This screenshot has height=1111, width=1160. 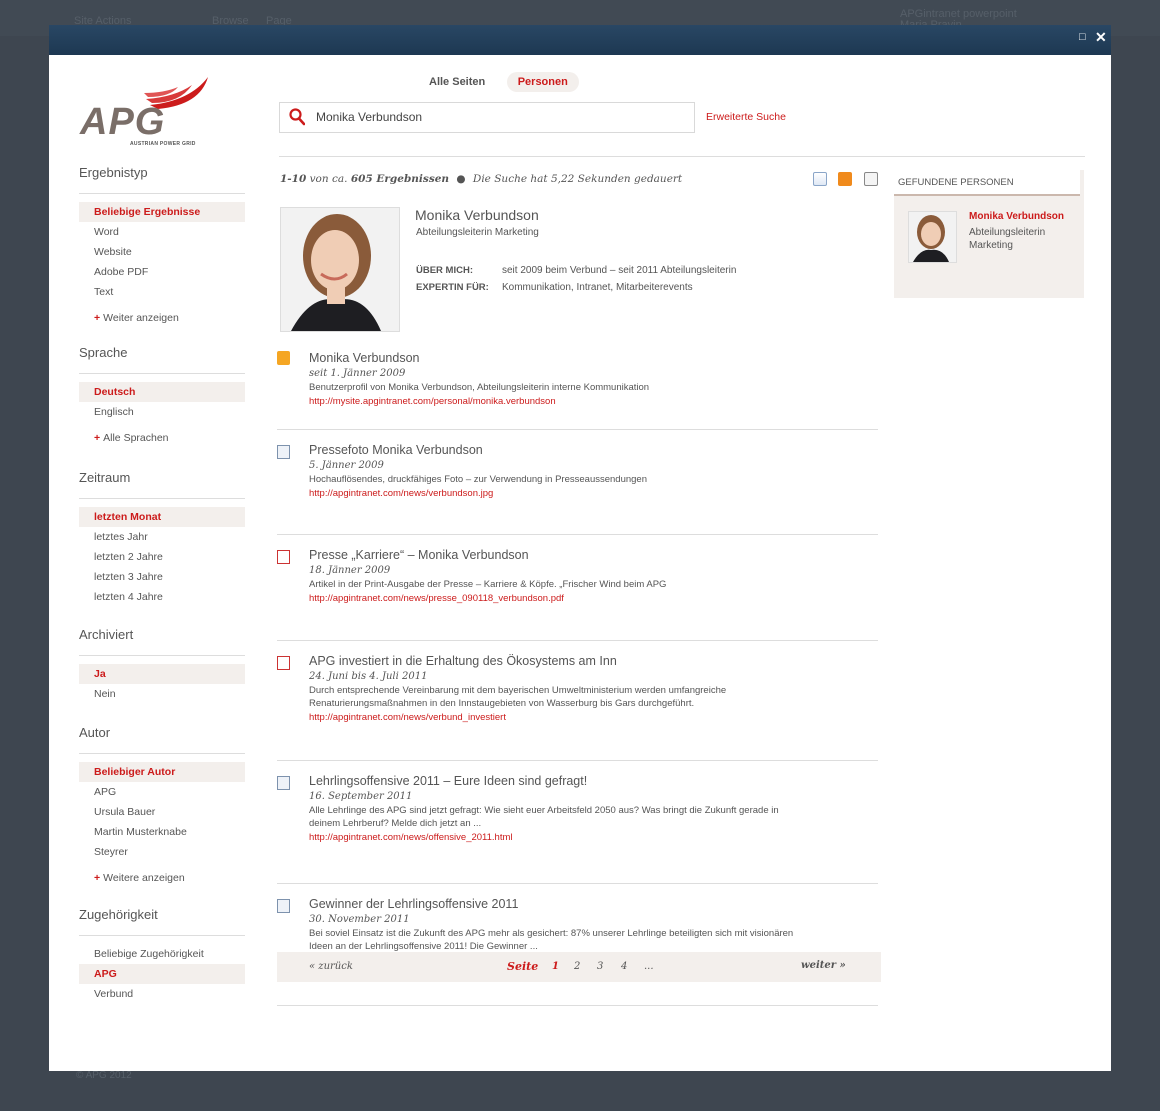 I want to click on facet-title: Zeitraum, so click(x=162, y=484).